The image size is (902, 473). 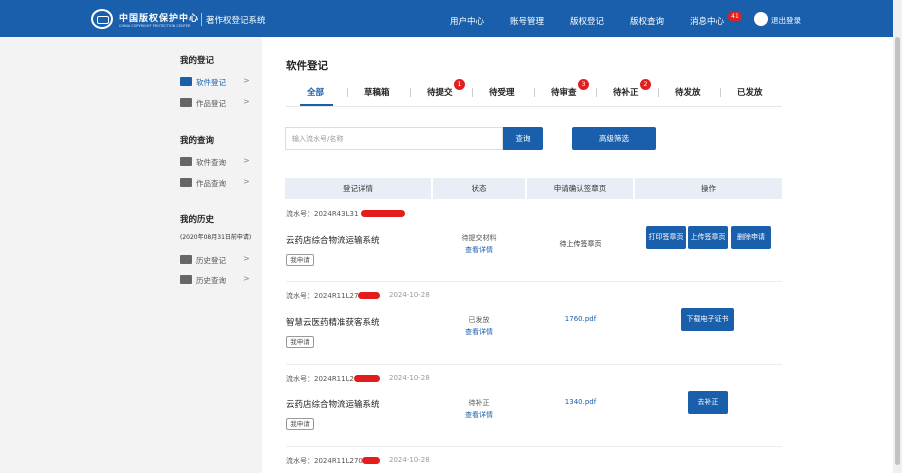 I want to click on brand-name: 中国版权保护中心, so click(x=159, y=19).